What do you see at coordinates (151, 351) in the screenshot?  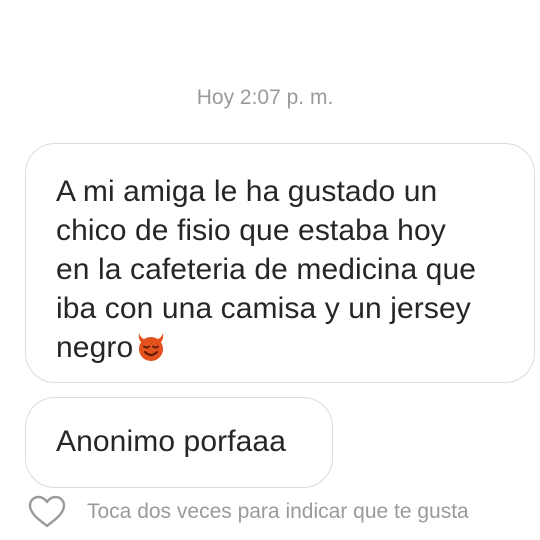 I see `smiling-devil-emoji` at bounding box center [151, 351].